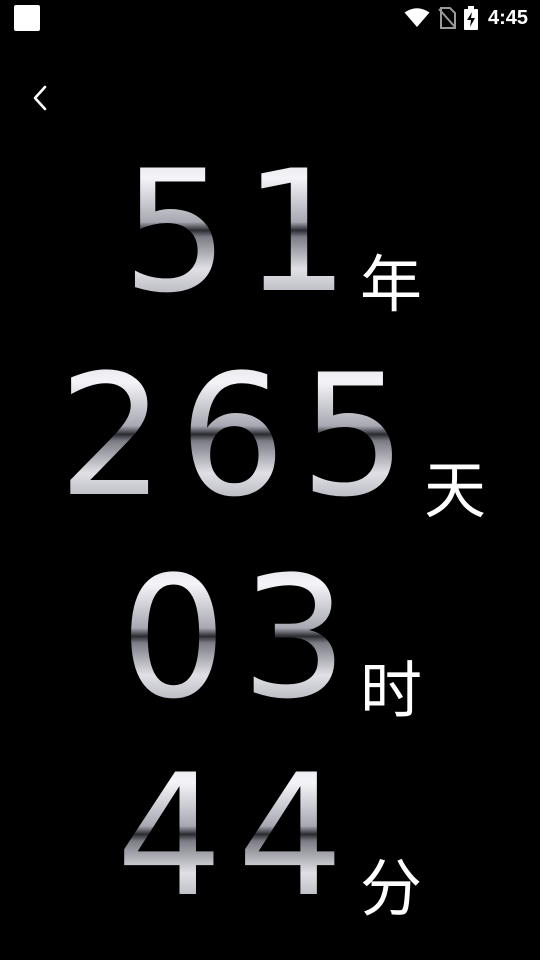 The height and width of the screenshot is (960, 540). I want to click on hours-unit: 时, so click(391, 690).